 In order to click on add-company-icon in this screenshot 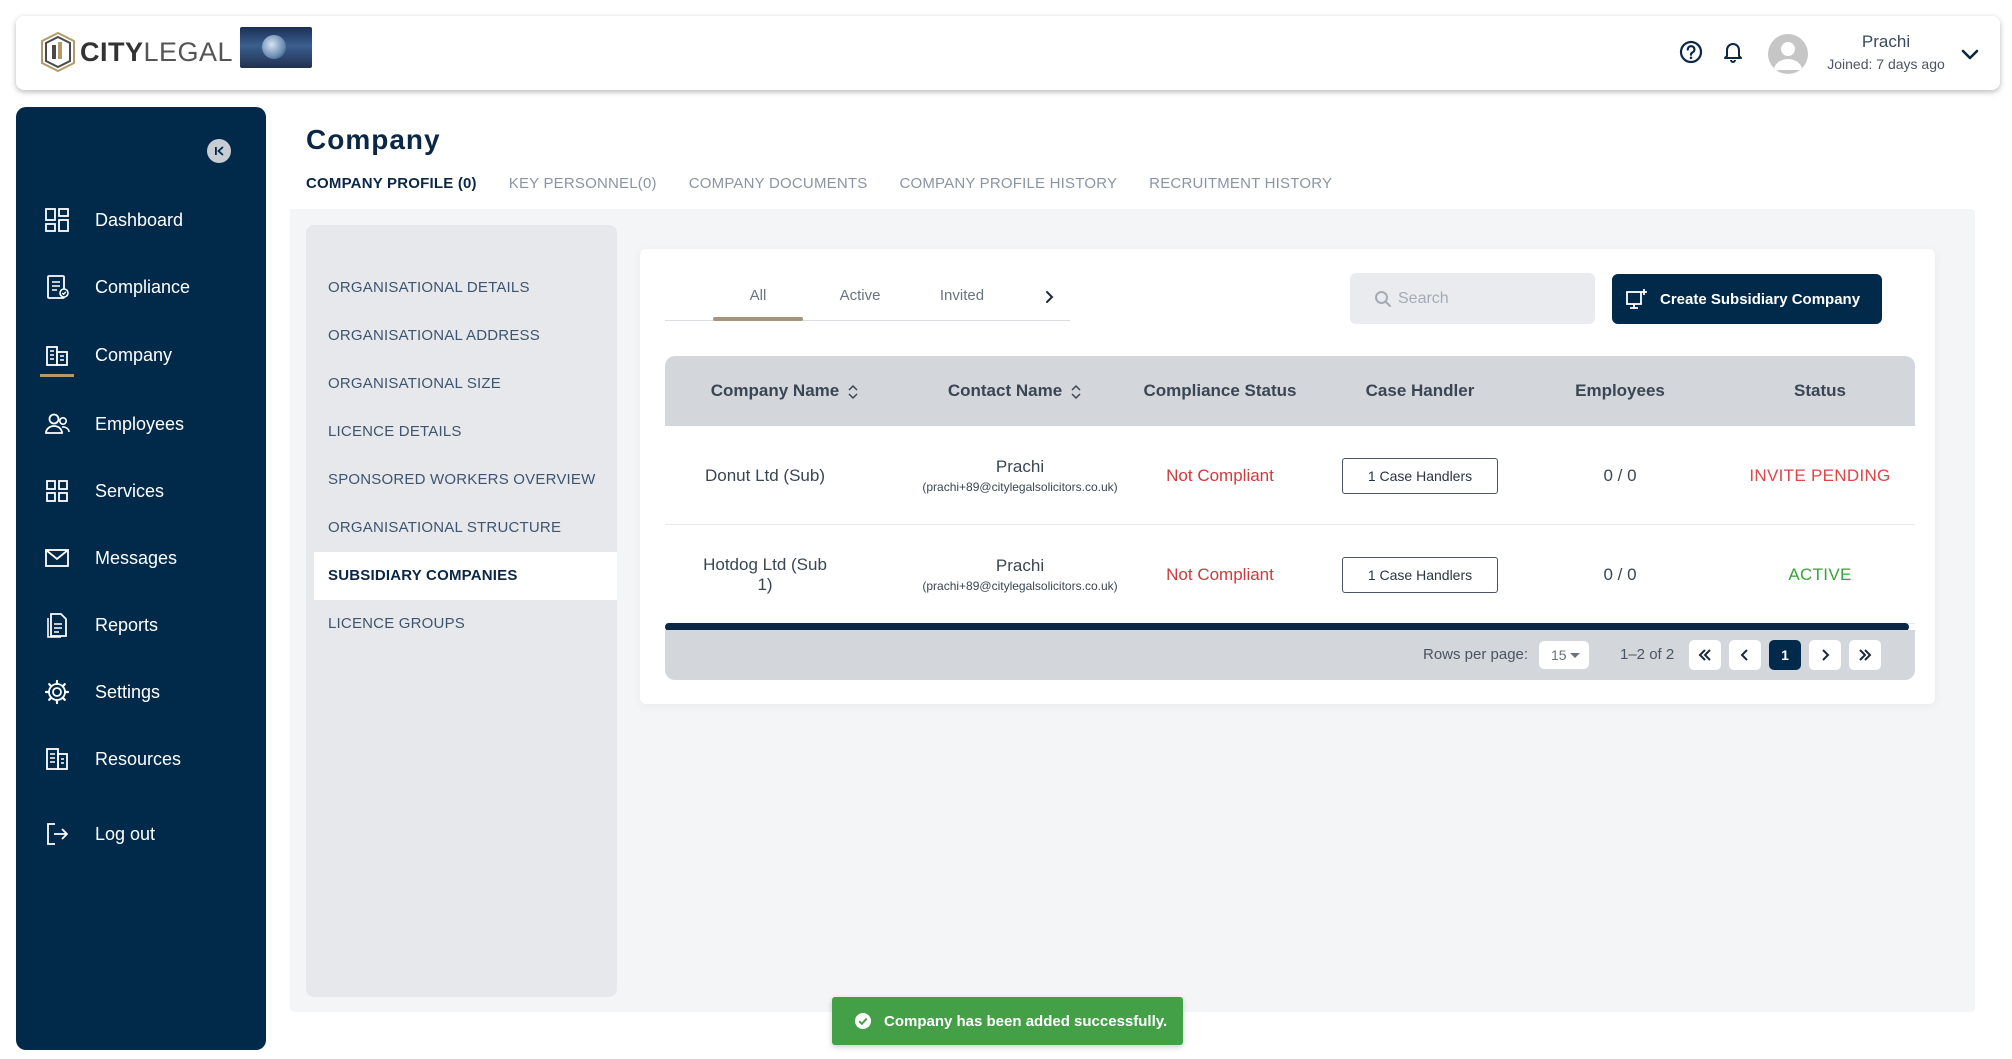, I will do `click(1636, 299)`.